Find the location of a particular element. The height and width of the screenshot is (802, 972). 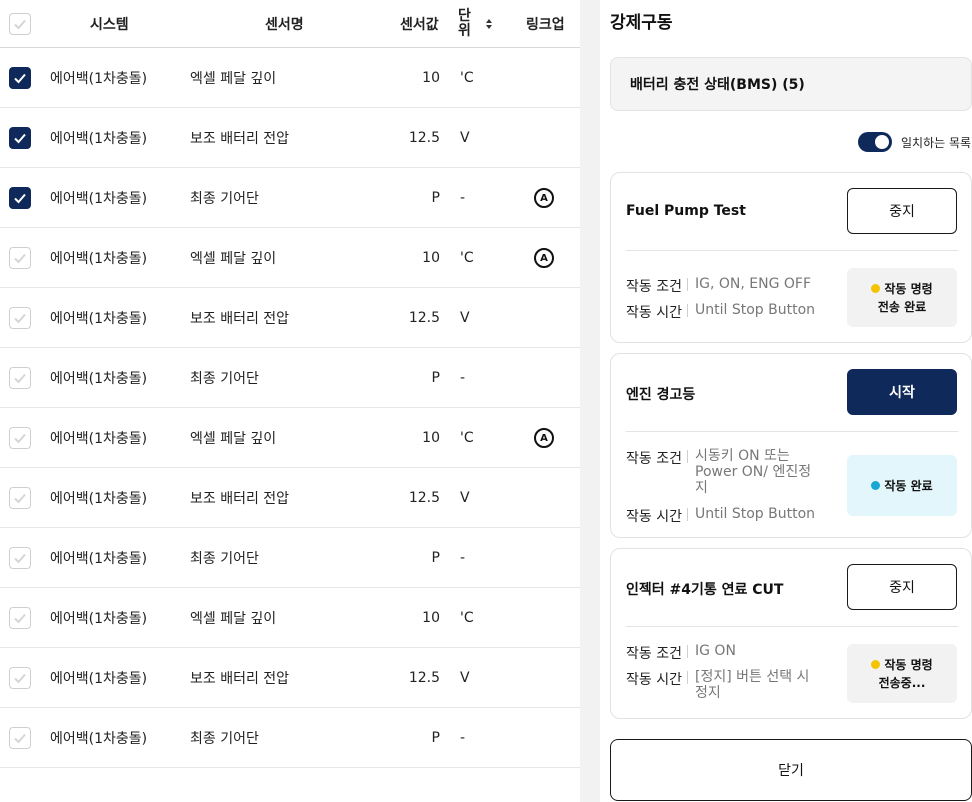

card-title: 엔진 경고등 is located at coordinates (661, 395).